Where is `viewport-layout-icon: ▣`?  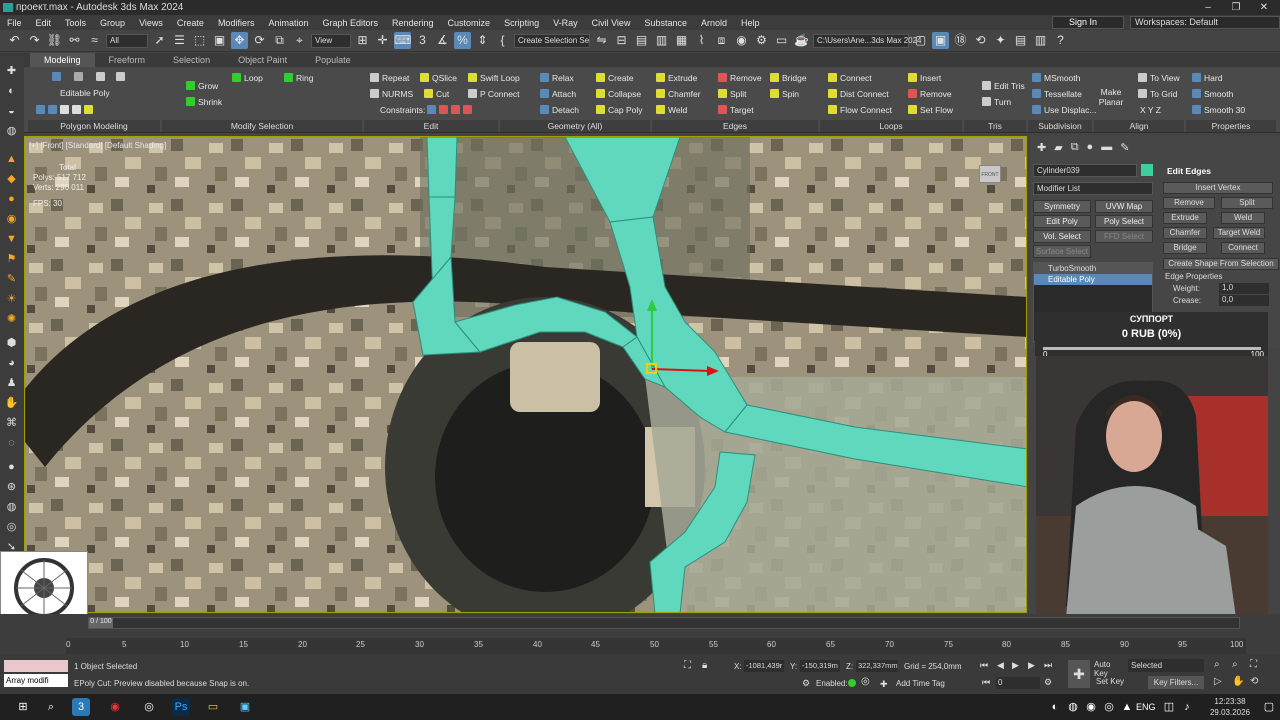
viewport-layout-icon: ▣ is located at coordinates (940, 40).